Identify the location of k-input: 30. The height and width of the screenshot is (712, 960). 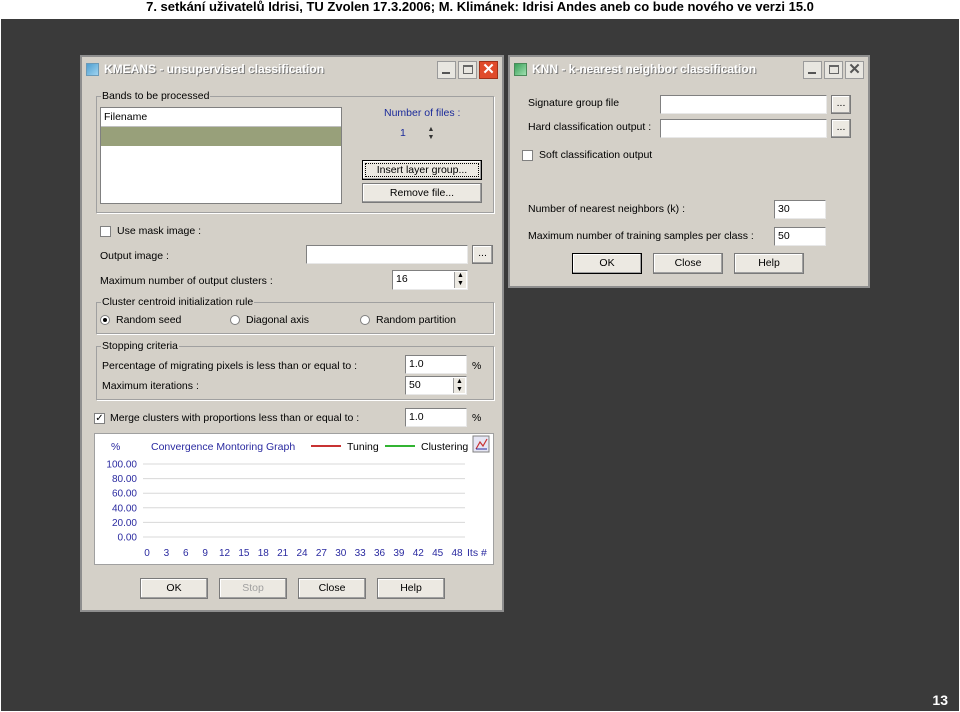
(800, 209).